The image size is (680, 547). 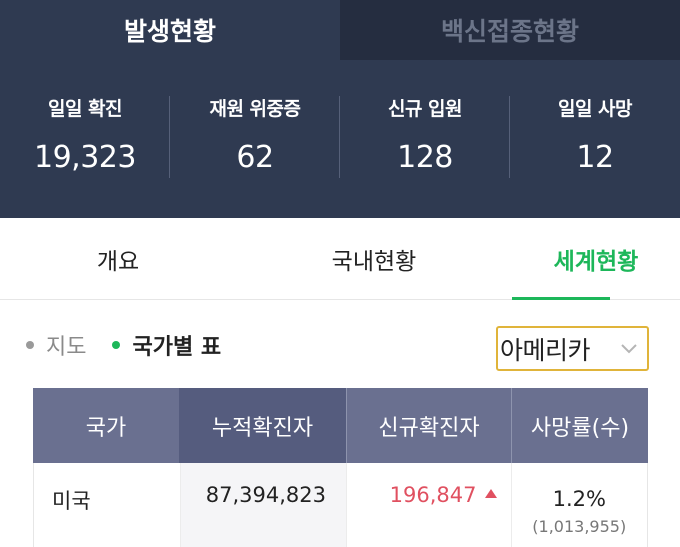 What do you see at coordinates (71, 501) in the screenshot?
I see `cell-country: 미국` at bounding box center [71, 501].